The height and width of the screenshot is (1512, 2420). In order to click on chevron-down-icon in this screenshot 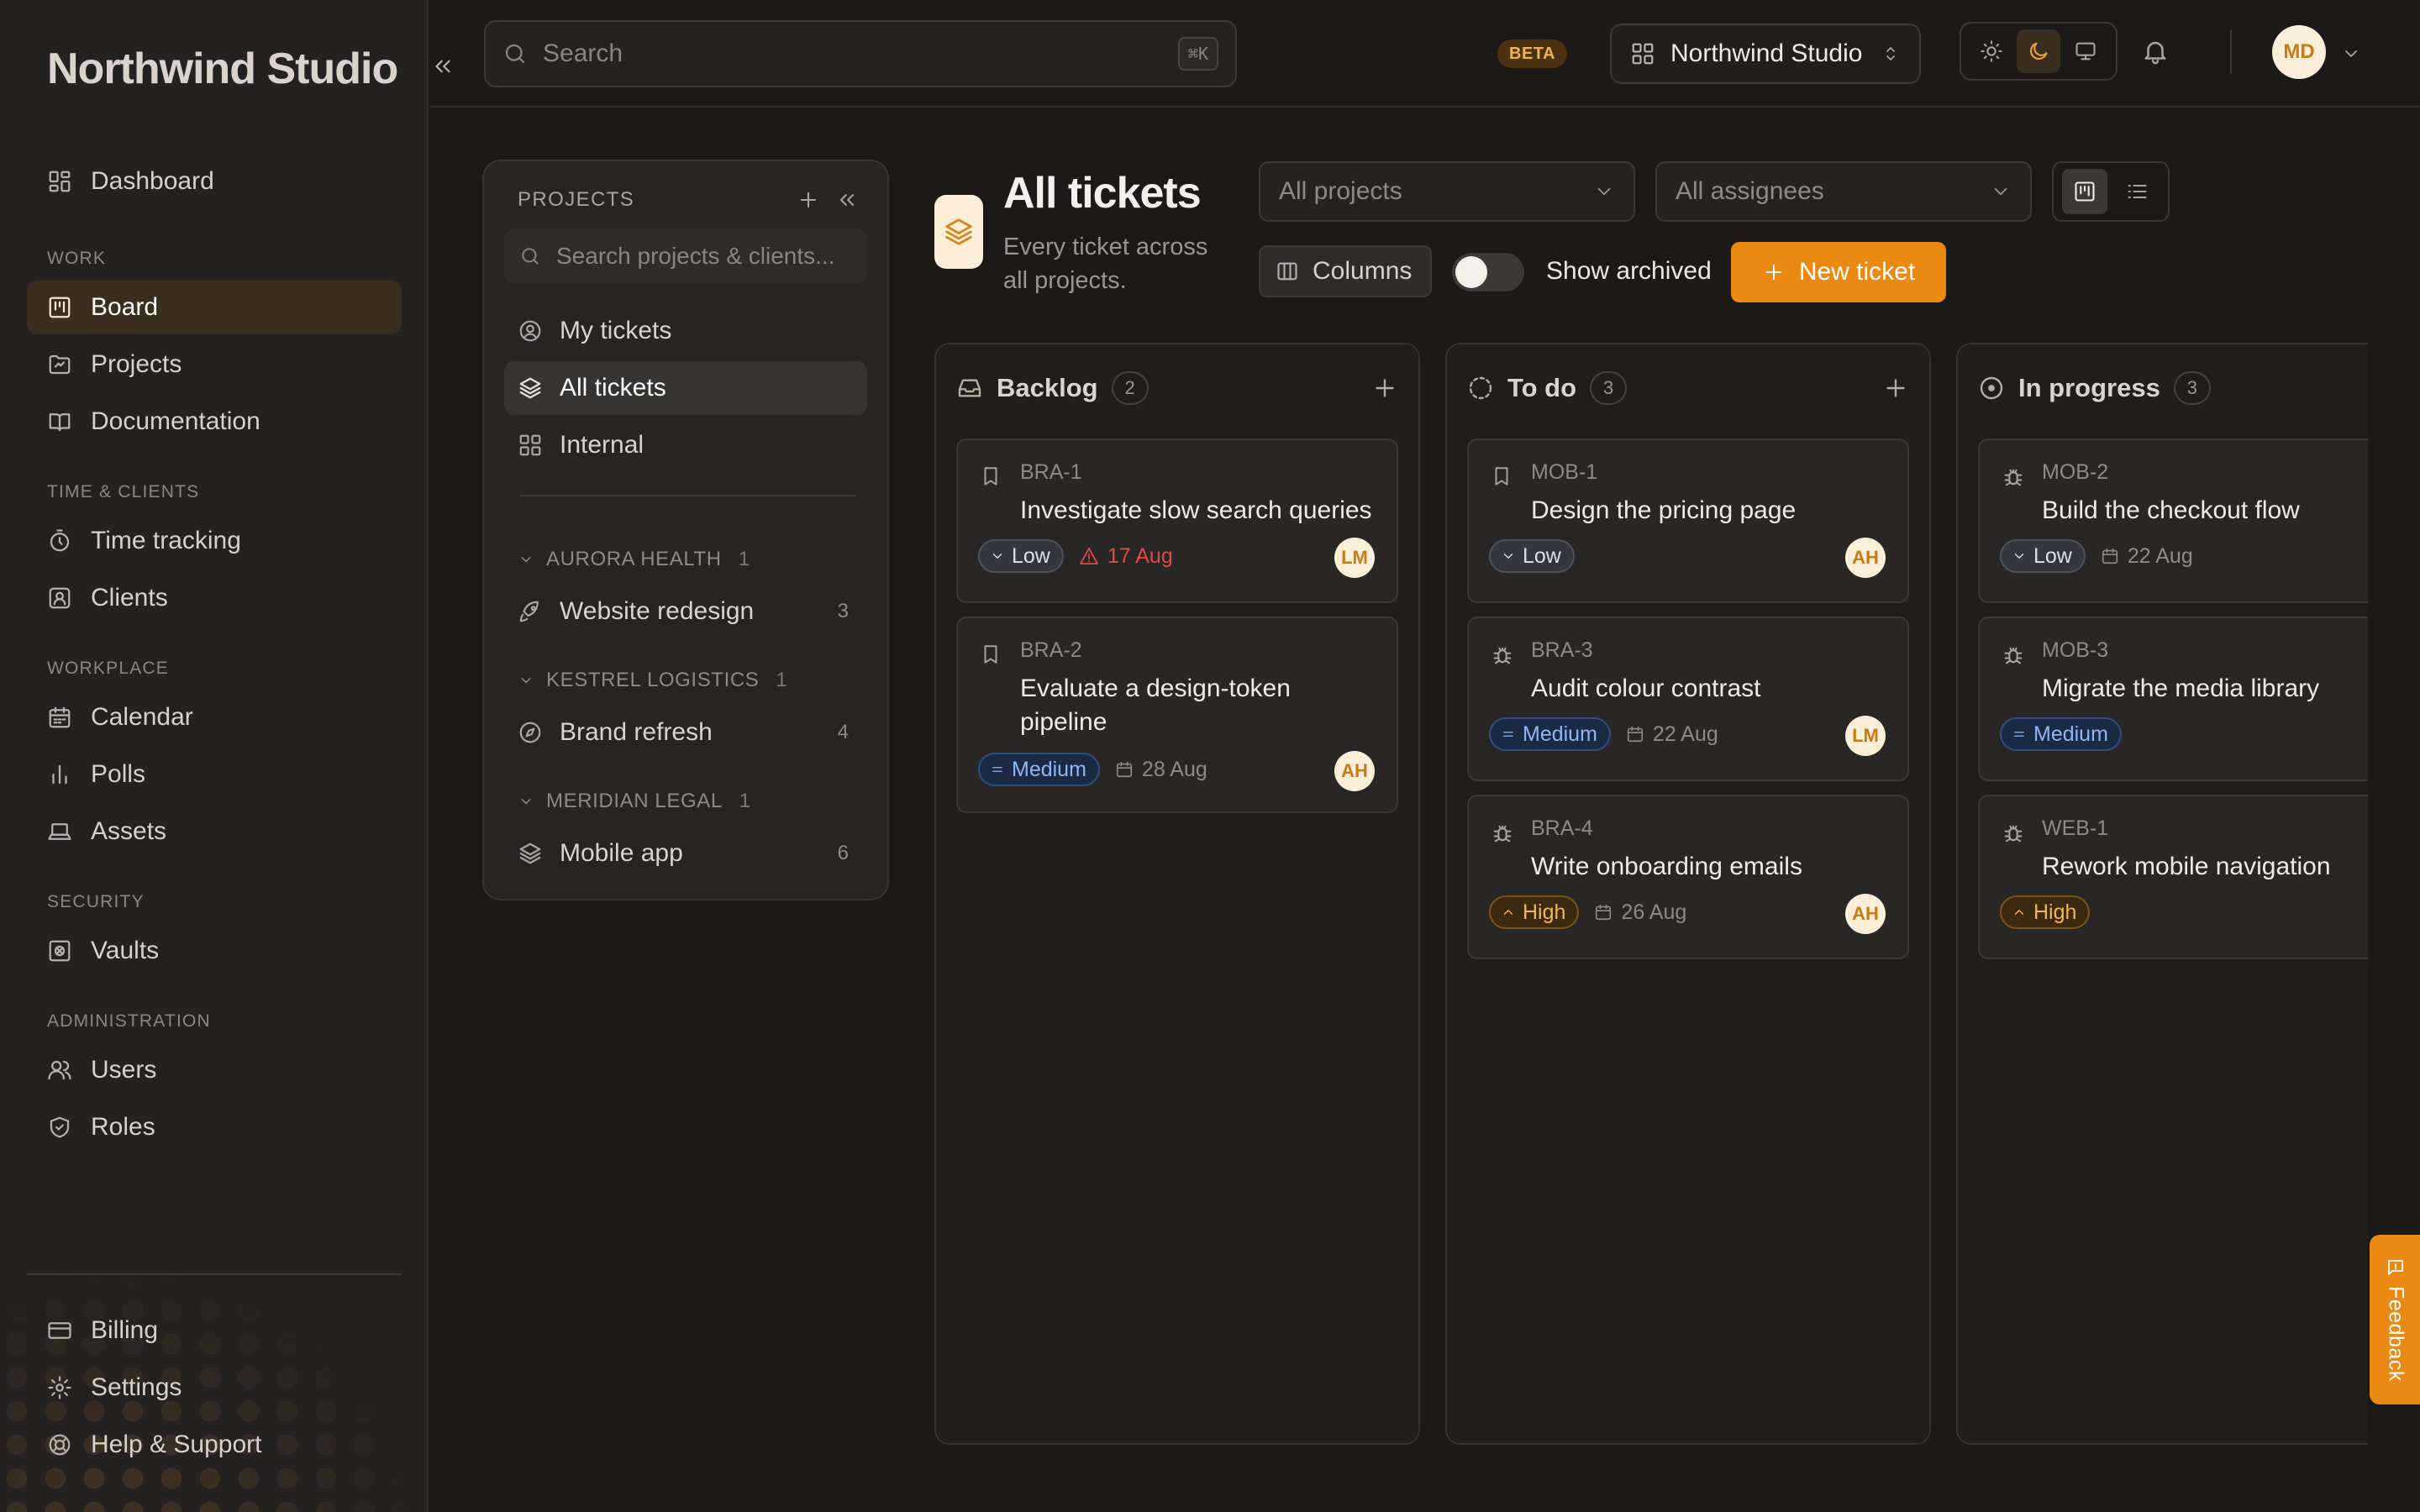, I will do `click(2019, 556)`.